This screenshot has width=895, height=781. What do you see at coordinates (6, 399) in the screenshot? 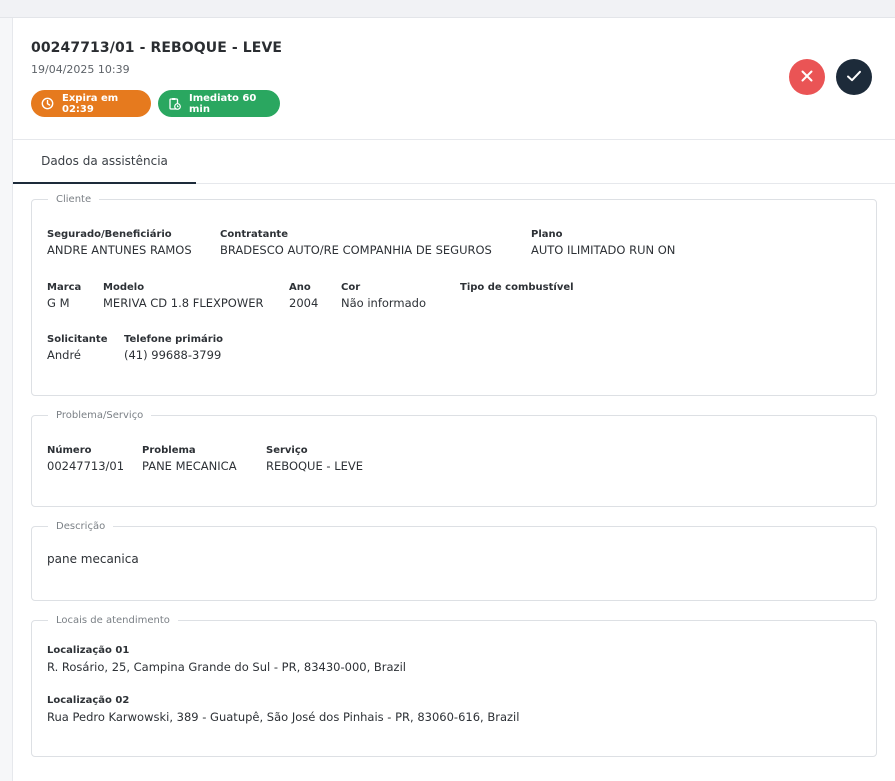
I see `left-strip` at bounding box center [6, 399].